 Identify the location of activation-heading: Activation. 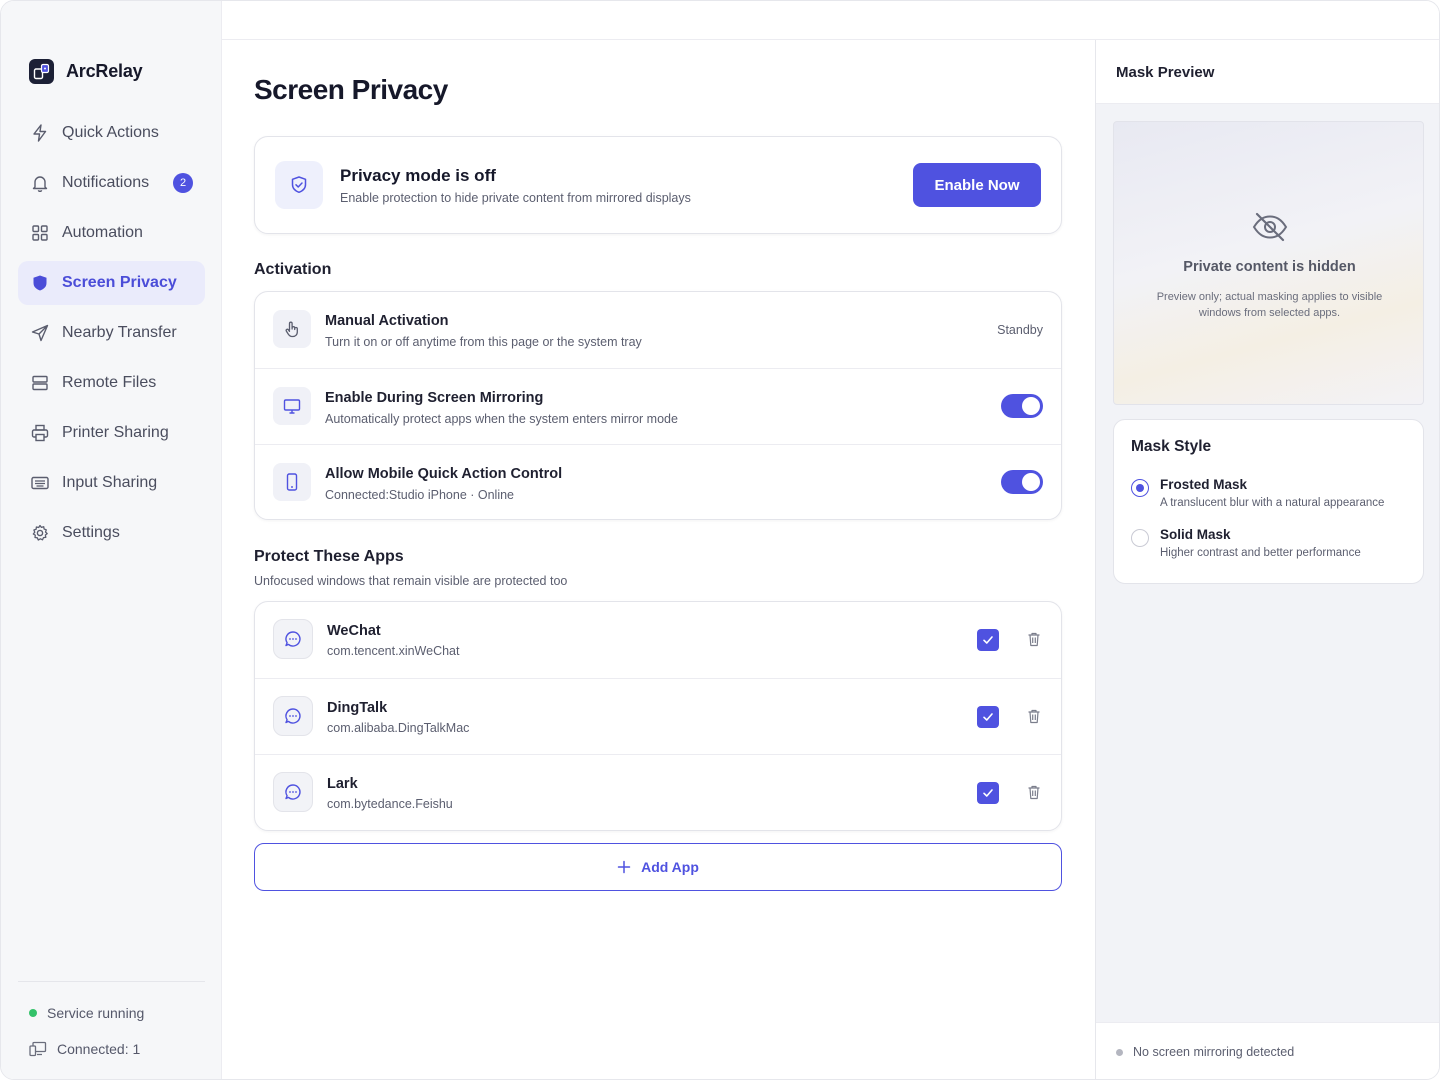
(293, 269).